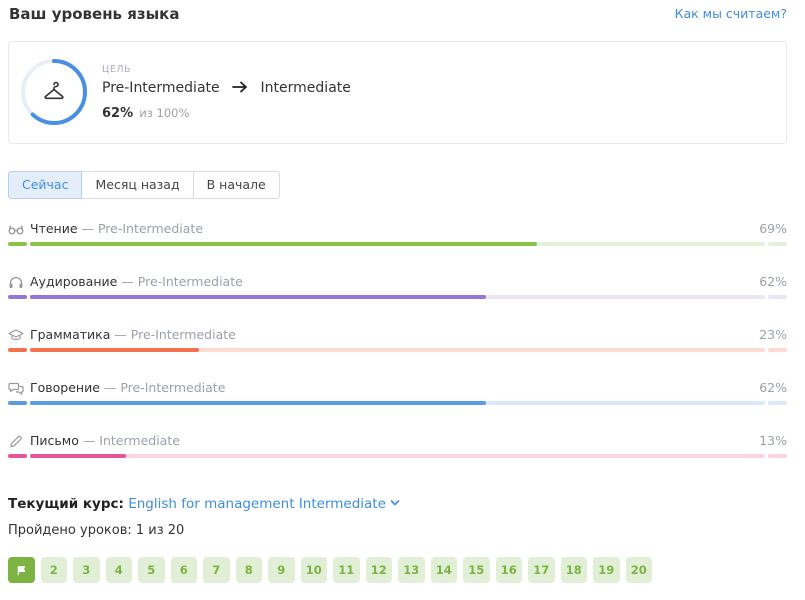 This screenshot has height=600, width=805. I want to click on headphones-icon, so click(16, 282).